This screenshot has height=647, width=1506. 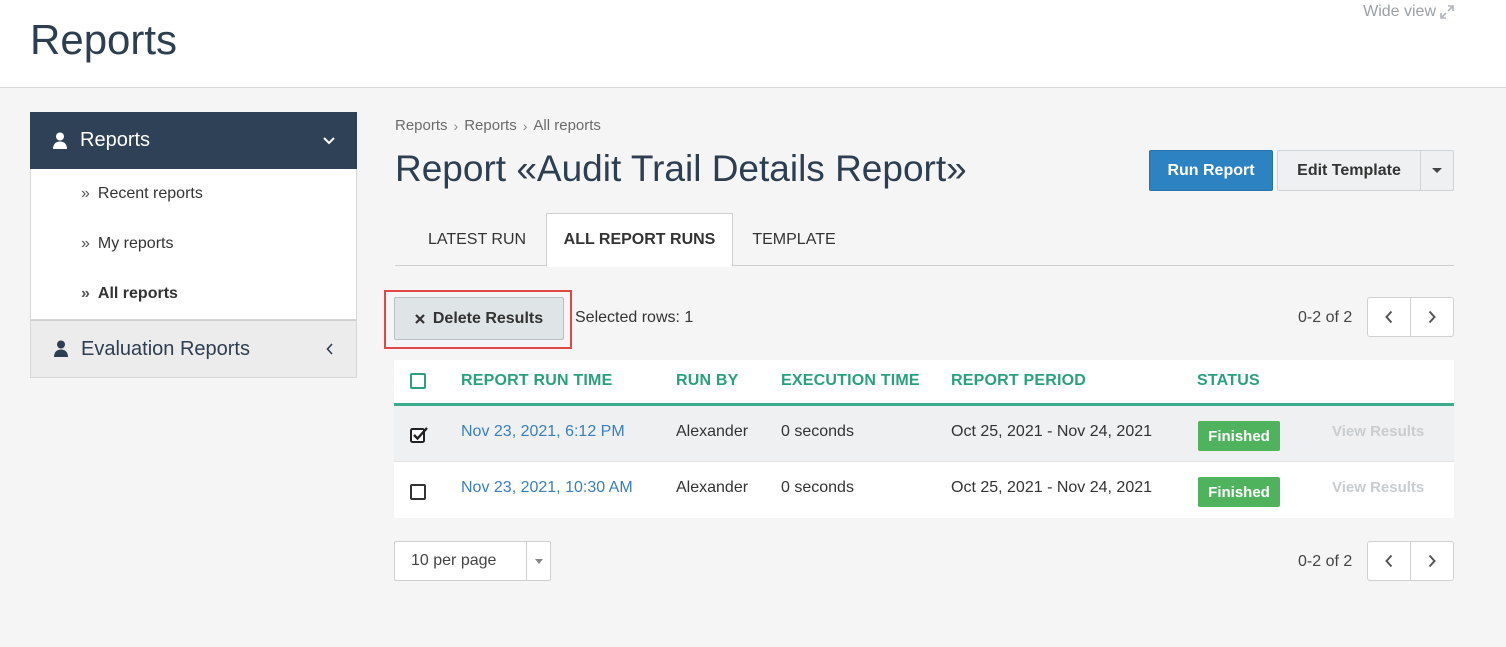 I want to click on tab-bar: LATEST RUN ALL REPORT RUNS TEMPLATE, so click(x=924, y=240).